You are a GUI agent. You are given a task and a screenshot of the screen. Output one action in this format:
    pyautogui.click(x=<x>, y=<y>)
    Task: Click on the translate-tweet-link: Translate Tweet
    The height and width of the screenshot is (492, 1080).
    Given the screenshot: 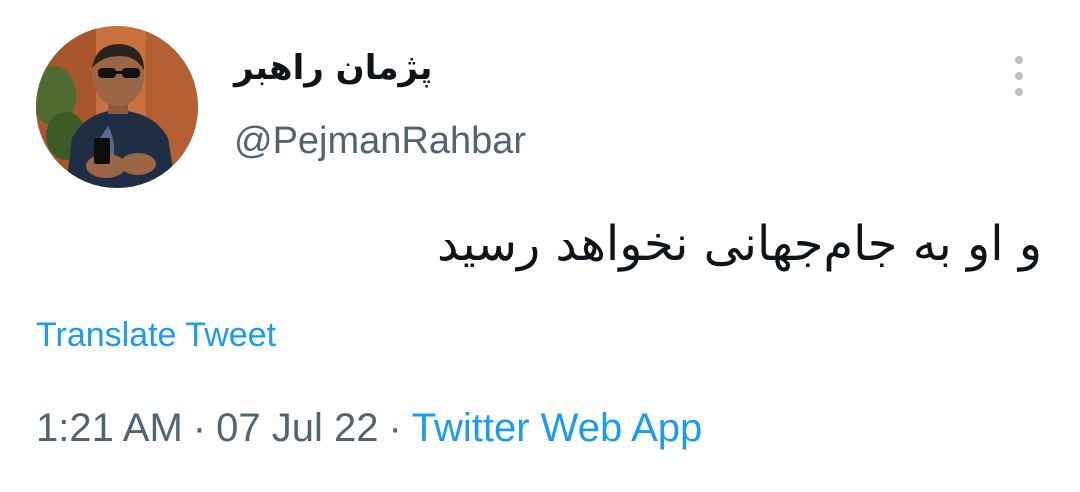 What is the action you would take?
    pyautogui.click(x=156, y=335)
    